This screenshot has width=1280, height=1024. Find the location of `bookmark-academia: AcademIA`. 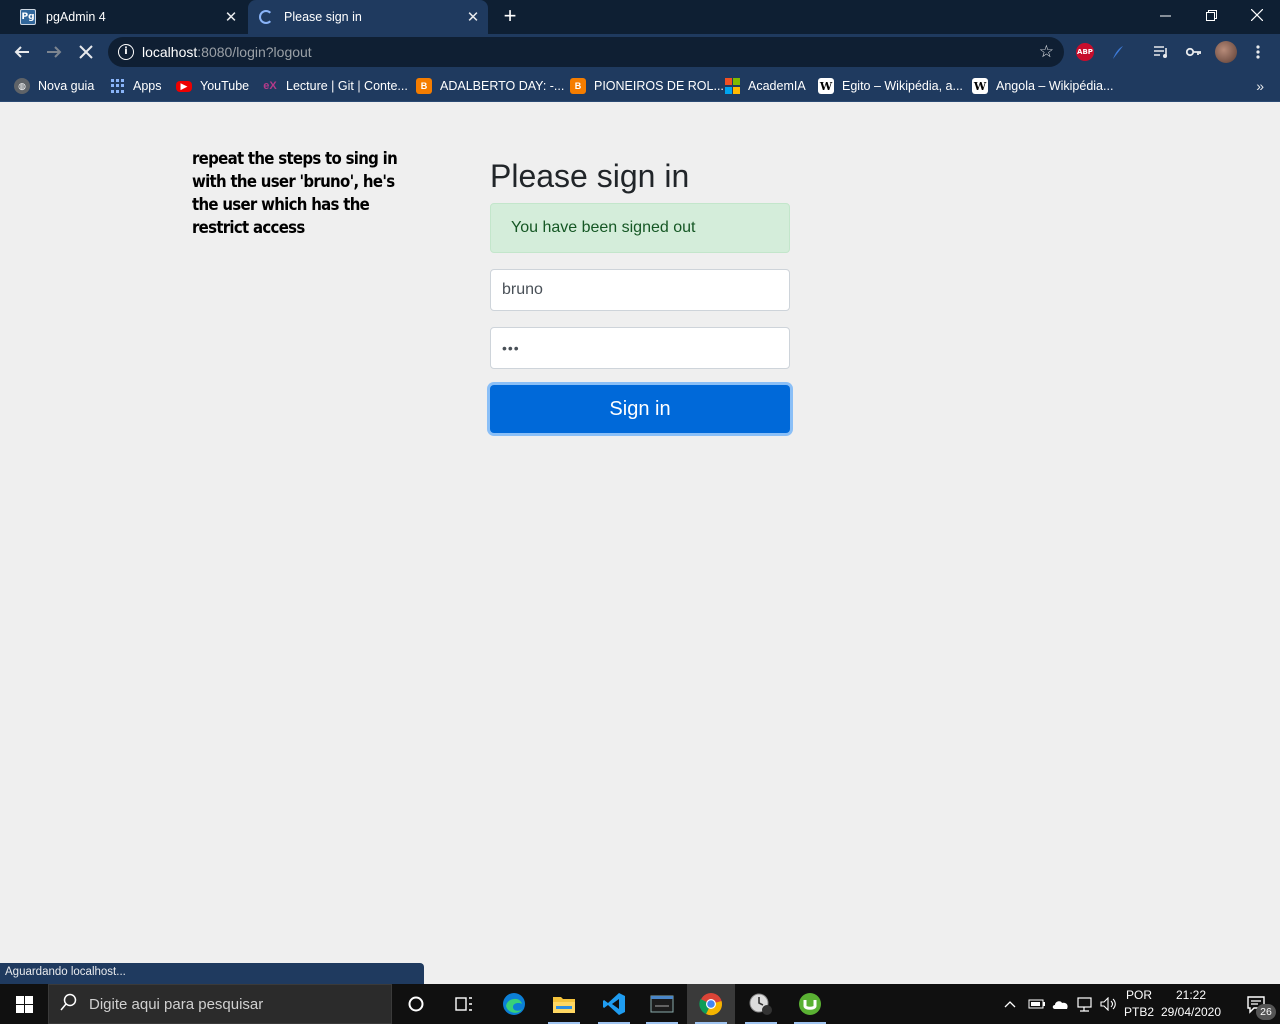

bookmark-academia: AcademIA is located at coordinates (765, 86).